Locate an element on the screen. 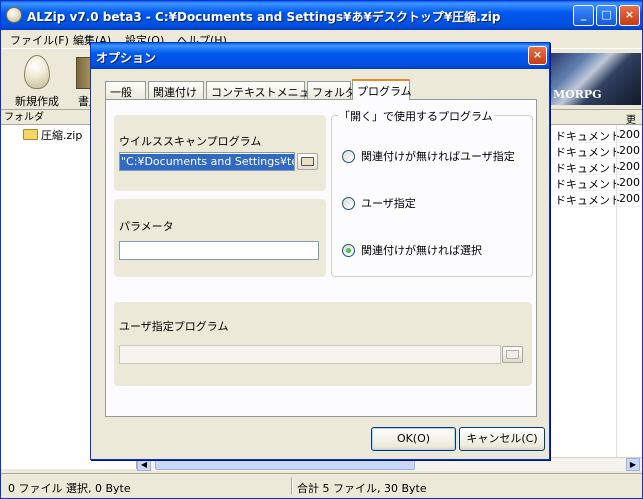  file-list-header: 更 is located at coordinates (596, 118).